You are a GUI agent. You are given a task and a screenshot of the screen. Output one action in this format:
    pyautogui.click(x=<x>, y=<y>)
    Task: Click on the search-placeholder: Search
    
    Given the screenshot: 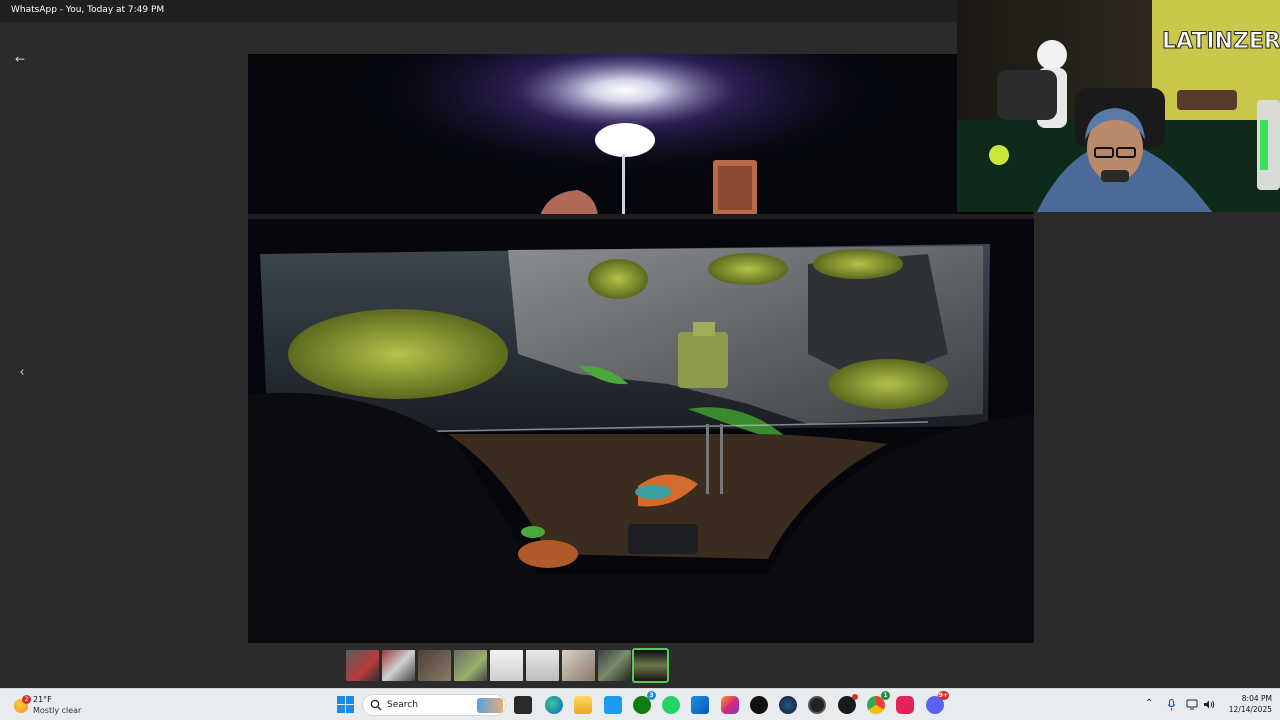 What is the action you would take?
    pyautogui.click(x=402, y=705)
    